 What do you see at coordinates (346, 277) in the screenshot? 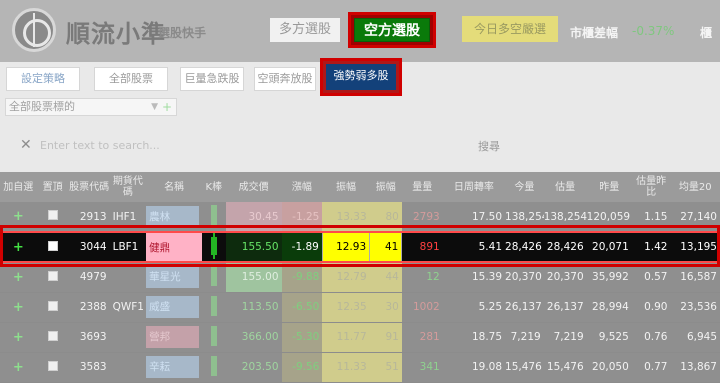
I see `amplitude: 12.79` at bounding box center [346, 277].